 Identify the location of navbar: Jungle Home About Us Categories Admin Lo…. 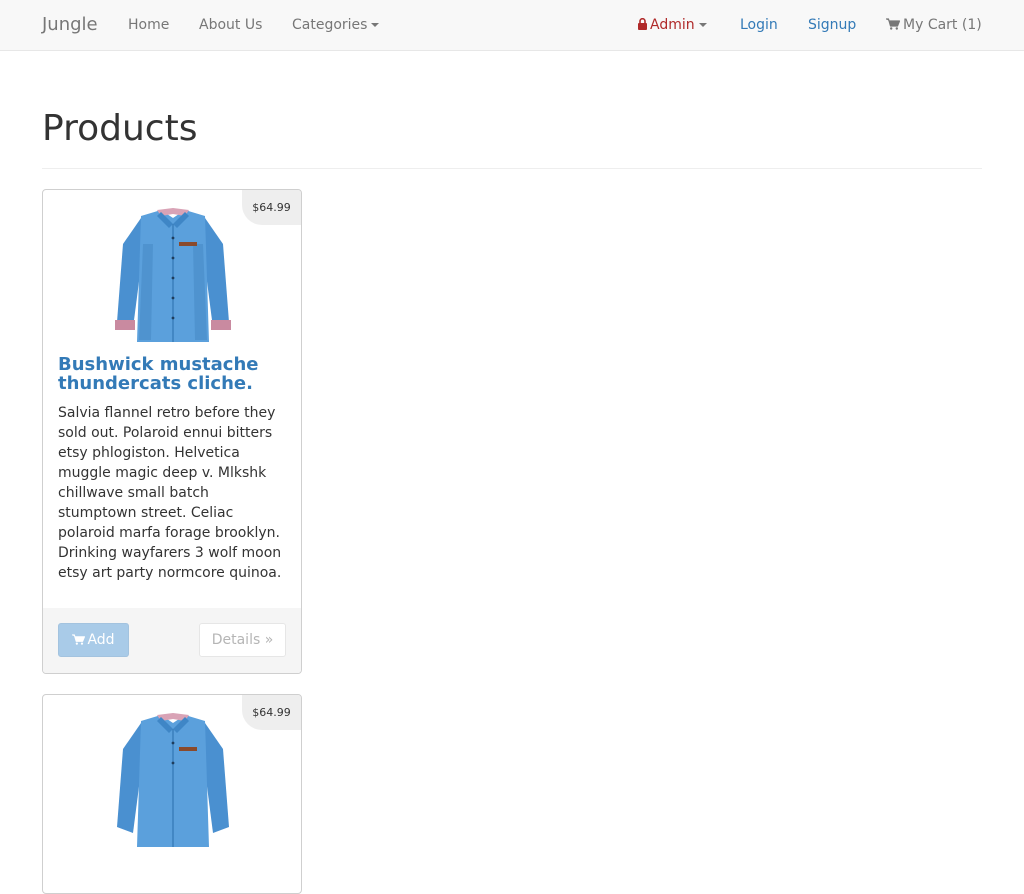
(512, 25).